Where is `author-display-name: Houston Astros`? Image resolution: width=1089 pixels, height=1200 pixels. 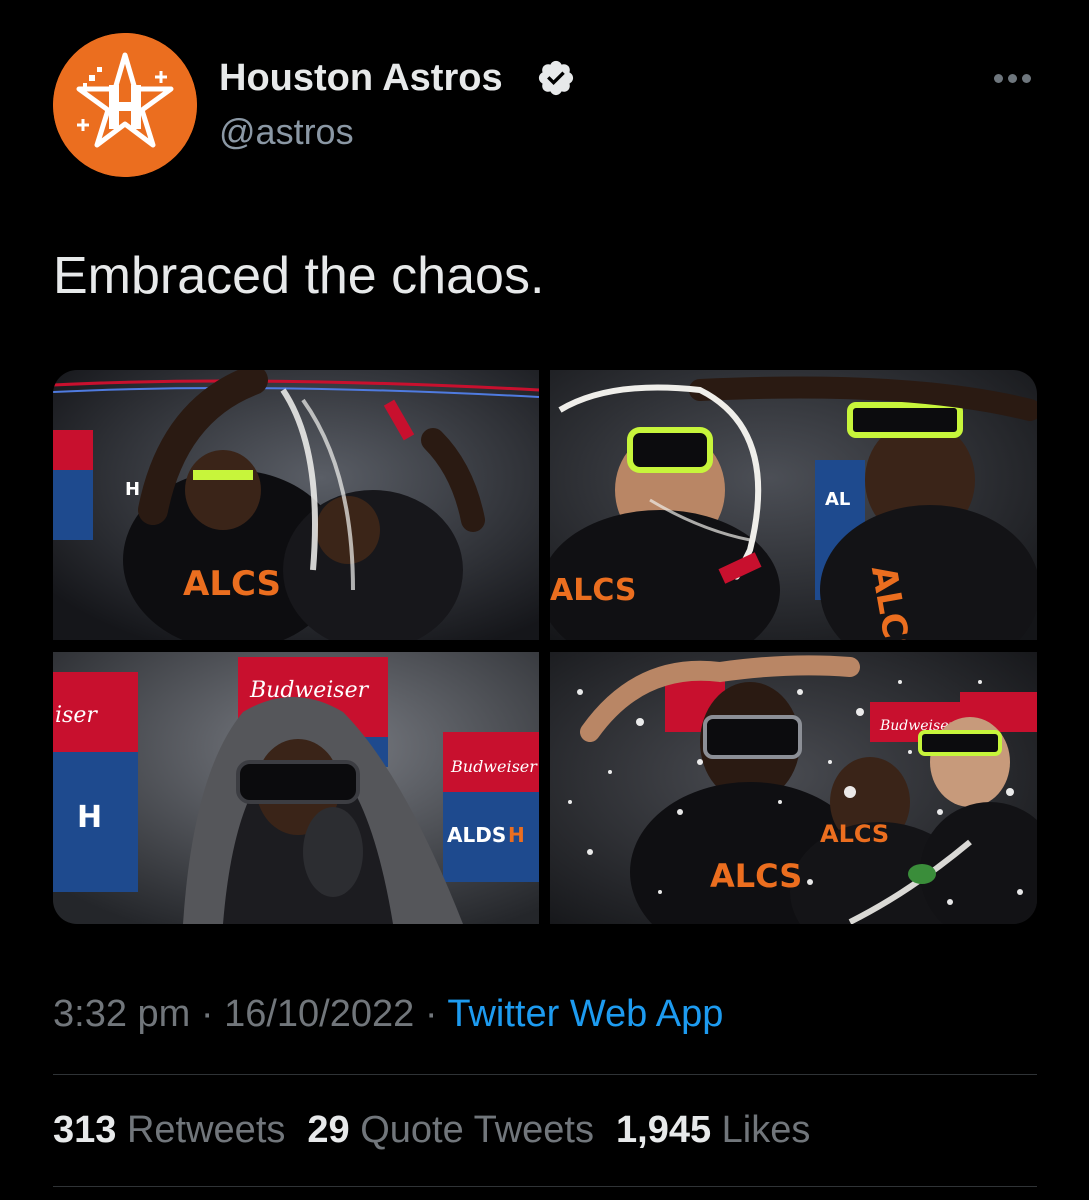 author-display-name: Houston Astros is located at coordinates (361, 78).